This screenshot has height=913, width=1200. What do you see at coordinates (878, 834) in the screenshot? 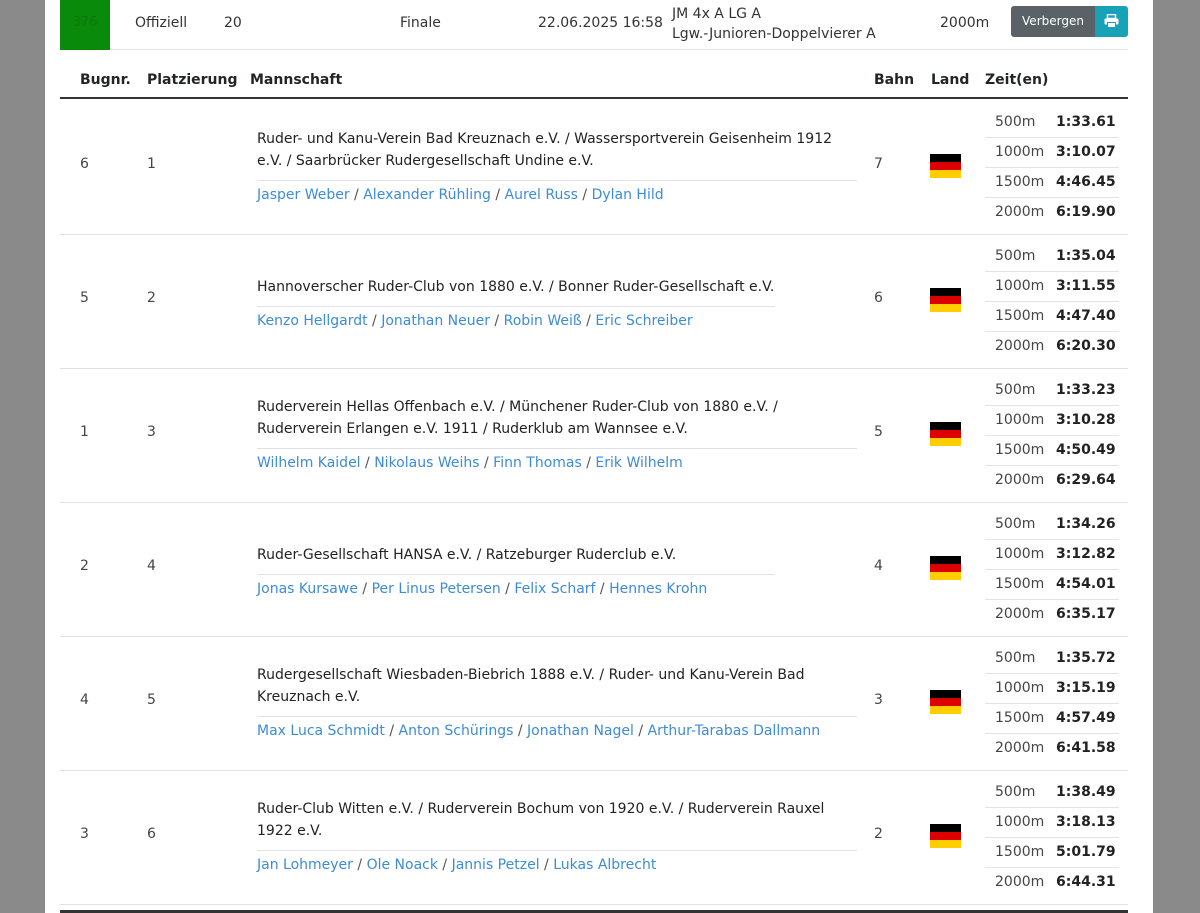
I see `lane-number: 2` at bounding box center [878, 834].